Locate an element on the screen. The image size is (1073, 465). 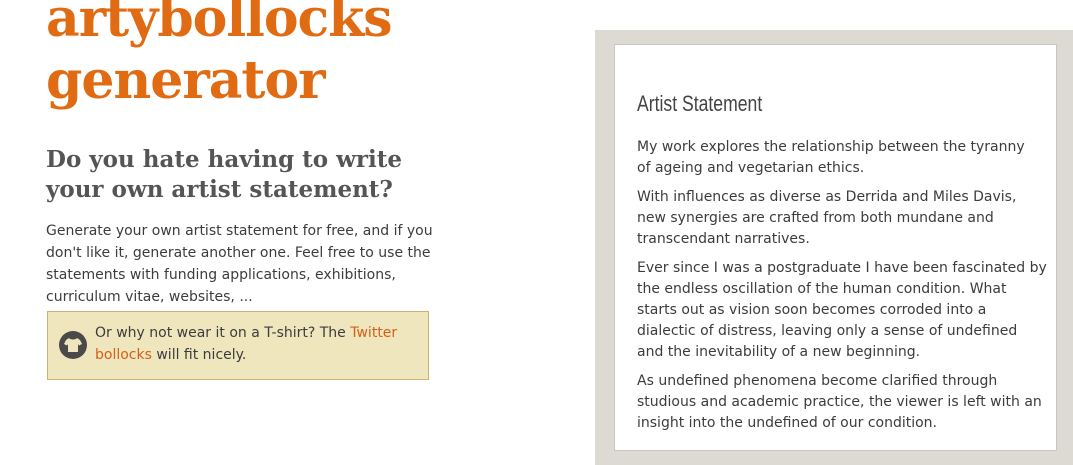
artist-statement-heading: Artist Statement is located at coordinates (700, 103).